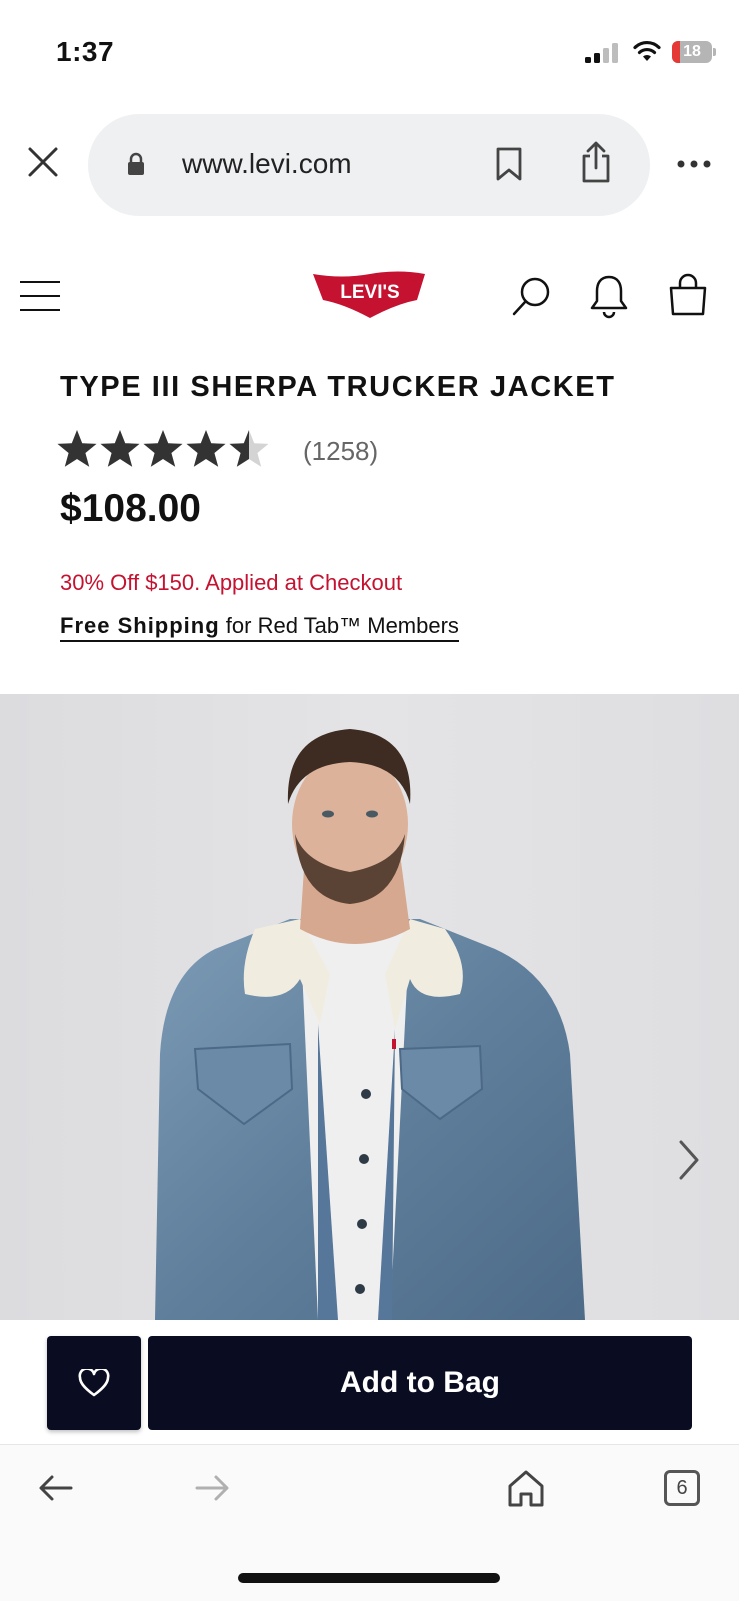 The image size is (739, 1601). What do you see at coordinates (689, 1162) in the screenshot?
I see `next-image-chevron-icon` at bounding box center [689, 1162].